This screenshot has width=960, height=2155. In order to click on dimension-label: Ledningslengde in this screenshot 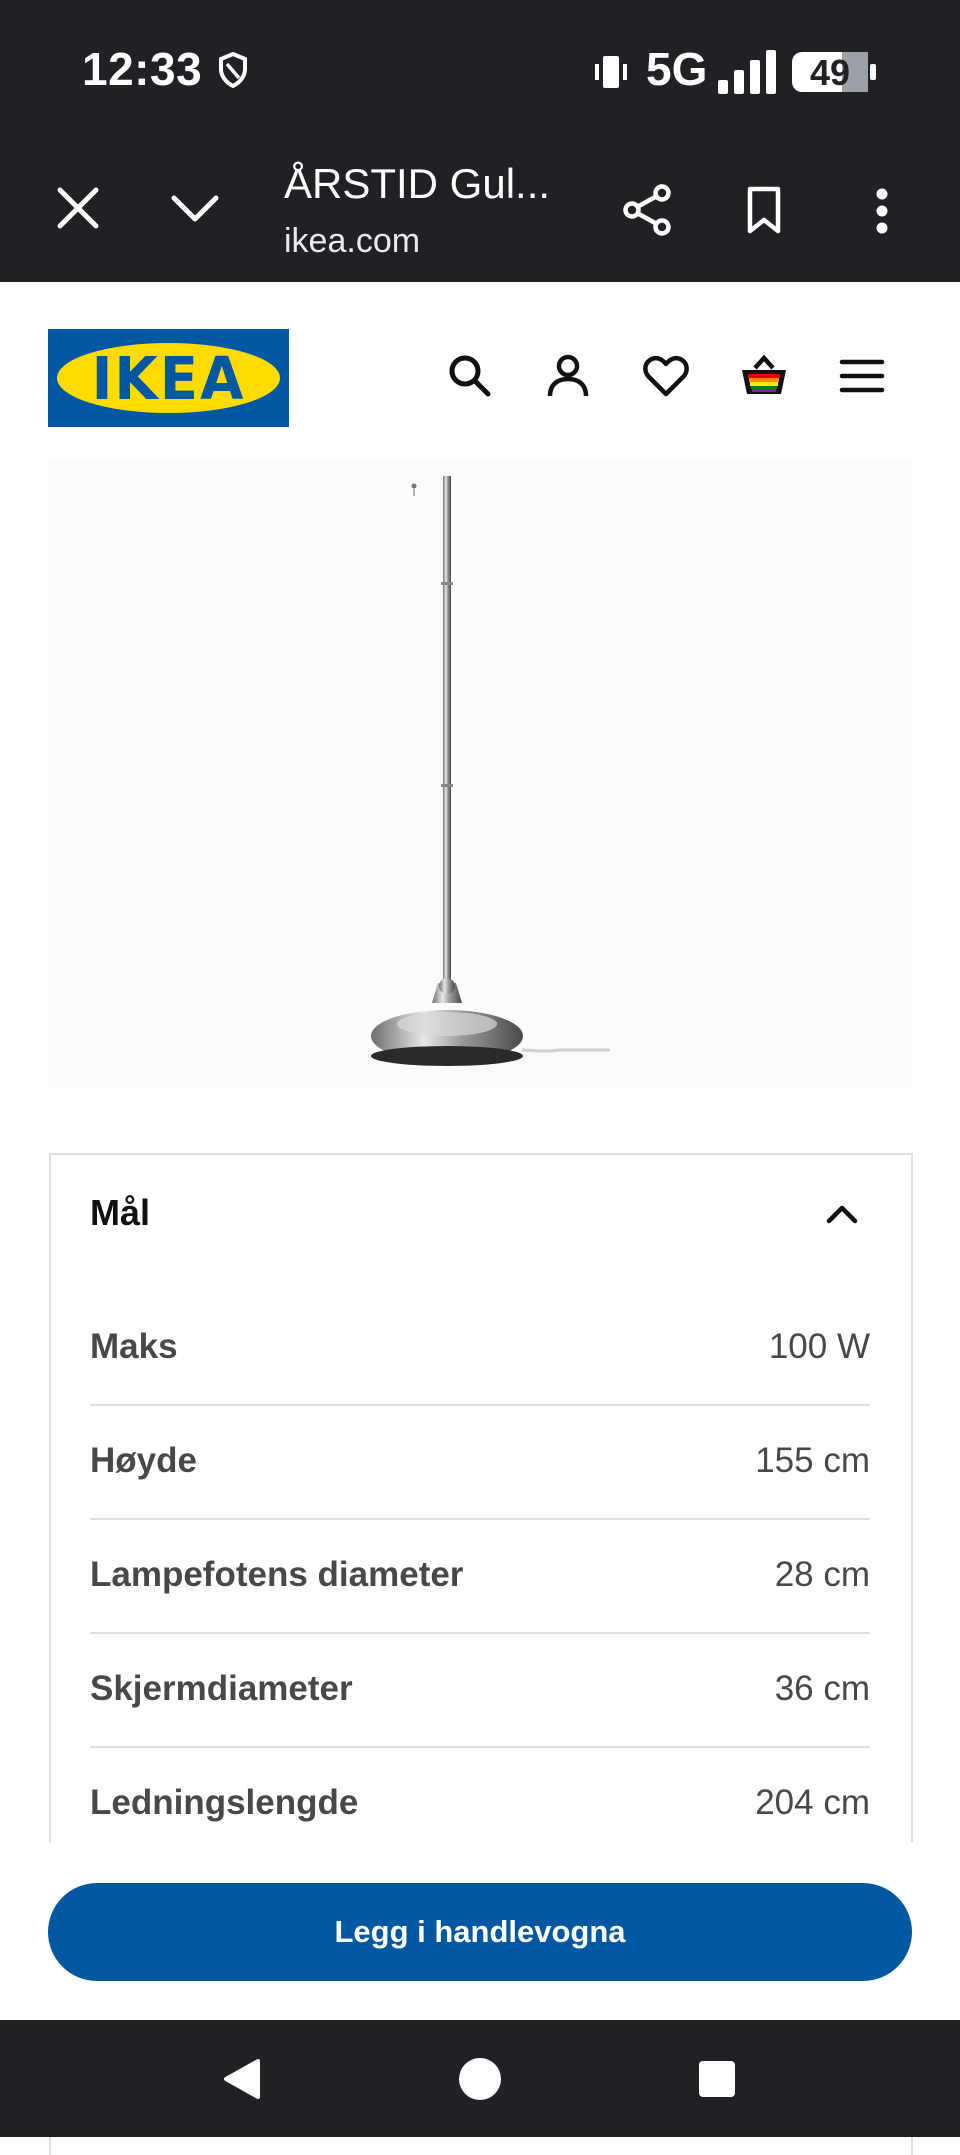, I will do `click(224, 1802)`.